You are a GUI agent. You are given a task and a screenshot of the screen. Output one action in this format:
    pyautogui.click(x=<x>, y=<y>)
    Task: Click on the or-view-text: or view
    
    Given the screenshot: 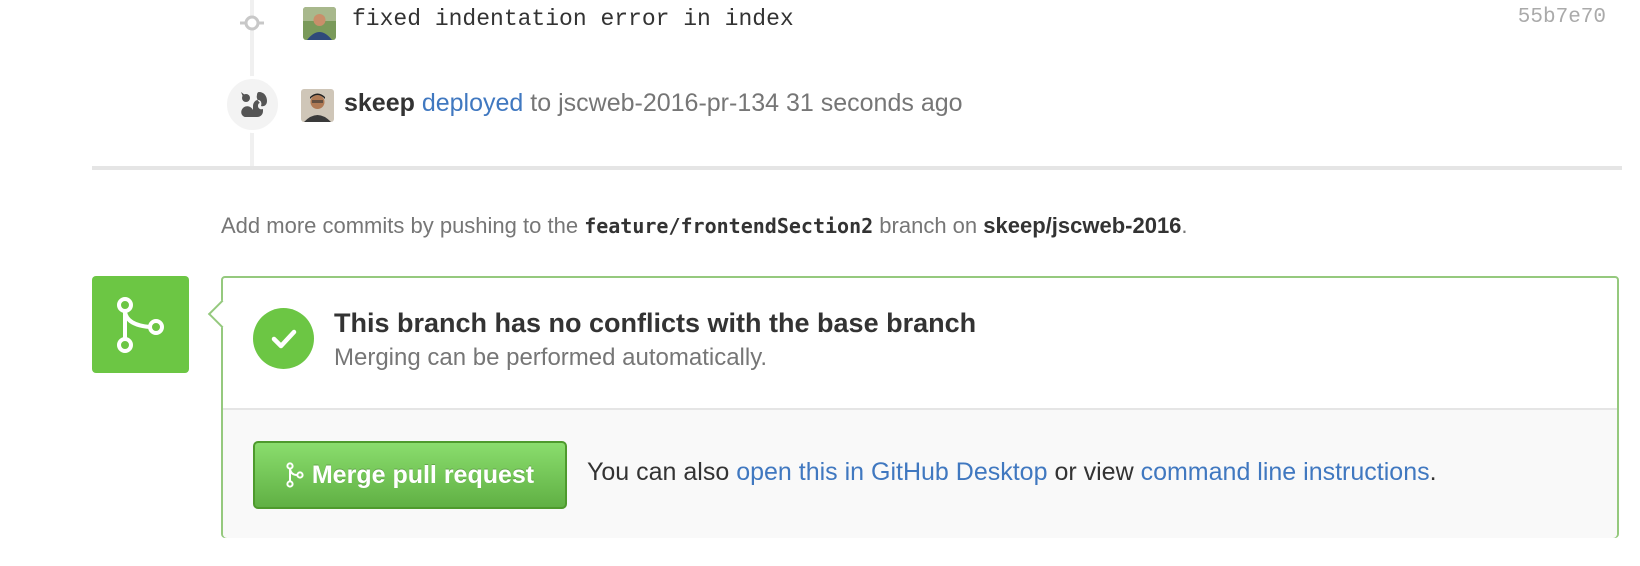 What is the action you would take?
    pyautogui.click(x=1094, y=472)
    